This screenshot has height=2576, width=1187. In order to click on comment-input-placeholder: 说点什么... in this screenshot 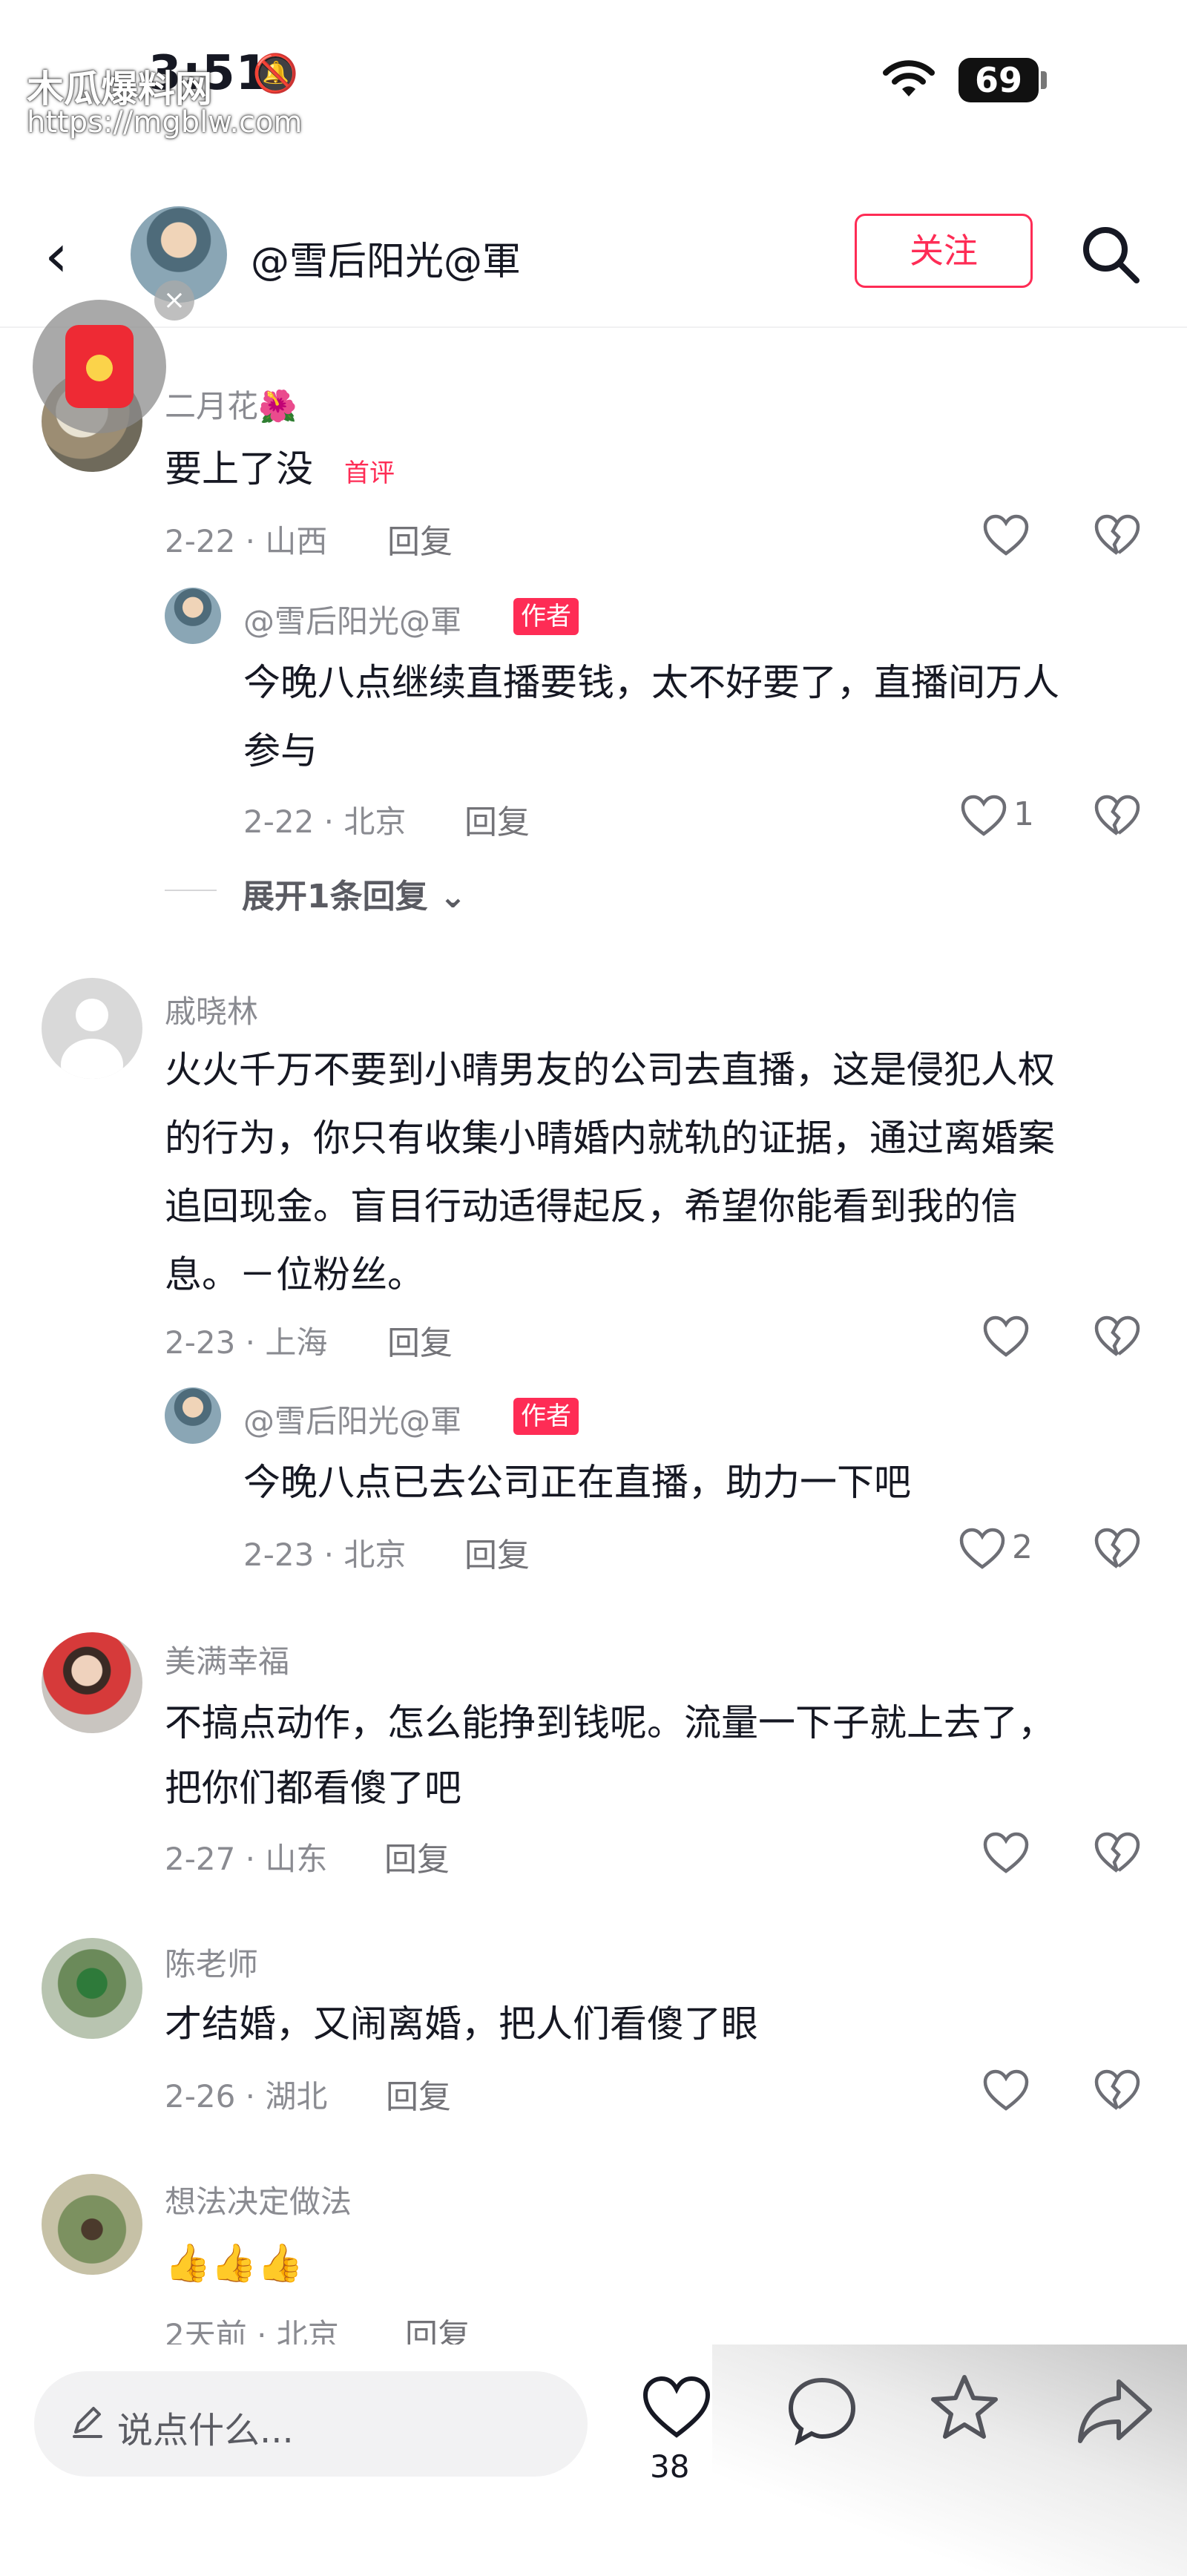, I will do `click(205, 2430)`.